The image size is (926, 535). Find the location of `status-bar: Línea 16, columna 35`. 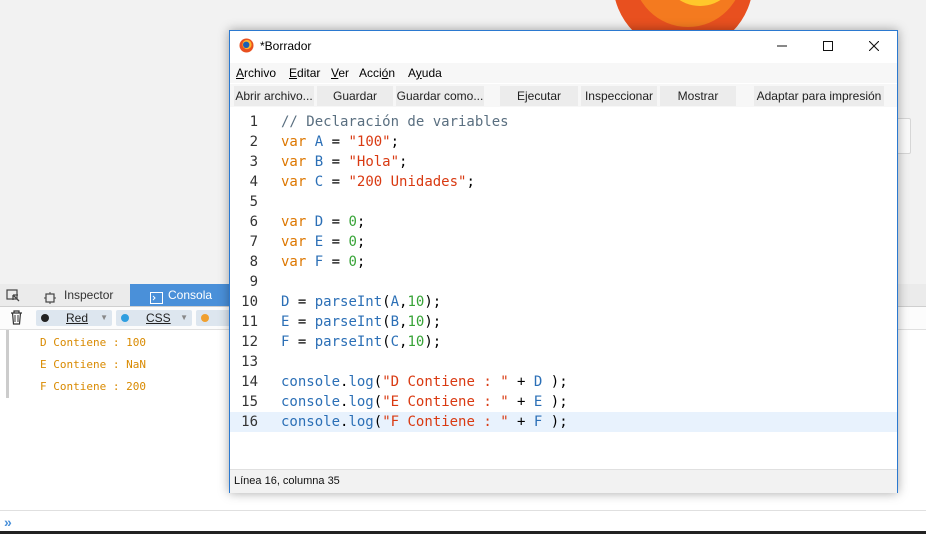

status-bar: Línea 16, columna 35 is located at coordinates (563, 481).